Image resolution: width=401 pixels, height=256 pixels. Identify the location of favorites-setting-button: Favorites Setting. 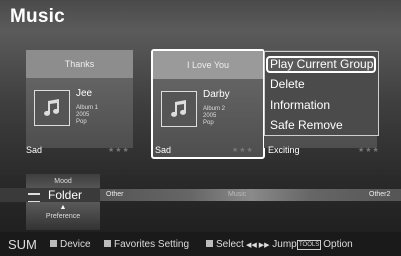
(146, 244).